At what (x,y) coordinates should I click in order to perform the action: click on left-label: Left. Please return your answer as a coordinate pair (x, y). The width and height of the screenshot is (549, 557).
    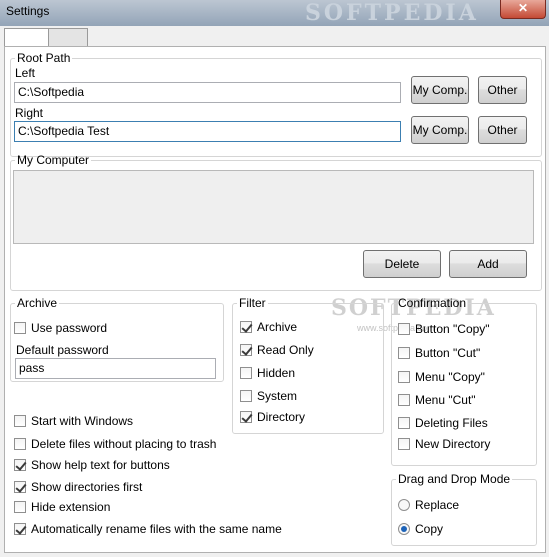
    Looking at the image, I should click on (25, 73).